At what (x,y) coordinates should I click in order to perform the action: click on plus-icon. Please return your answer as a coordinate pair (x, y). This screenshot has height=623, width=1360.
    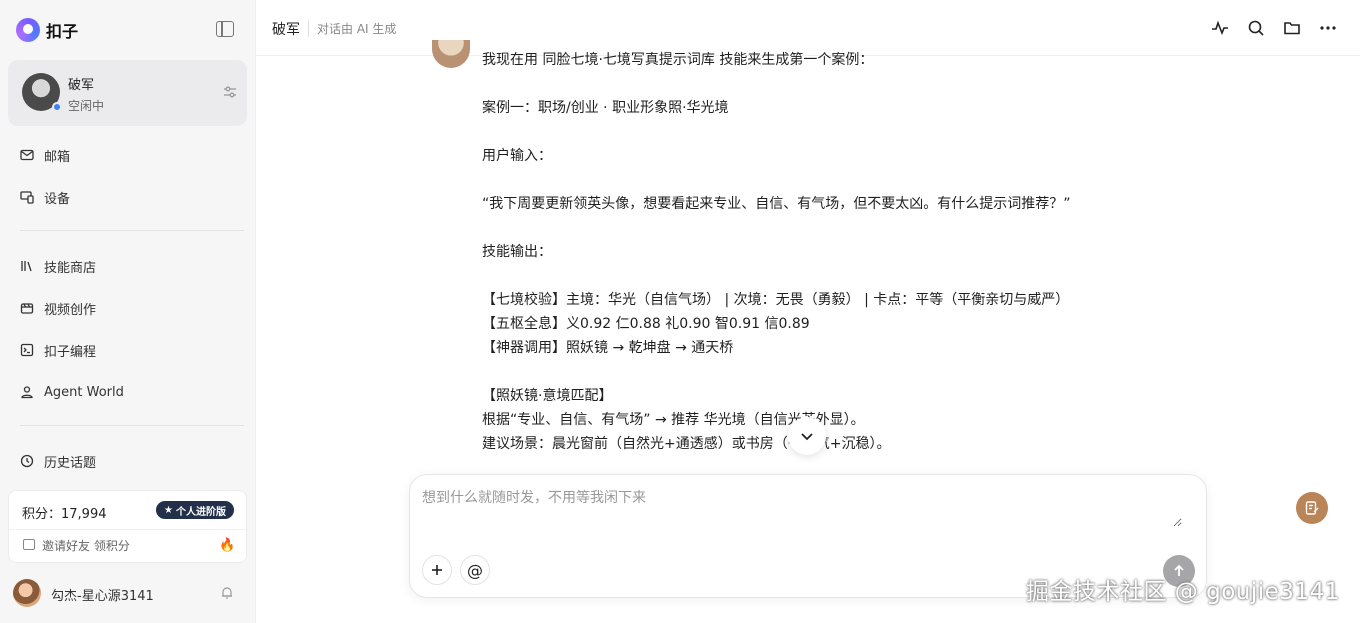
    Looking at the image, I should click on (437, 570).